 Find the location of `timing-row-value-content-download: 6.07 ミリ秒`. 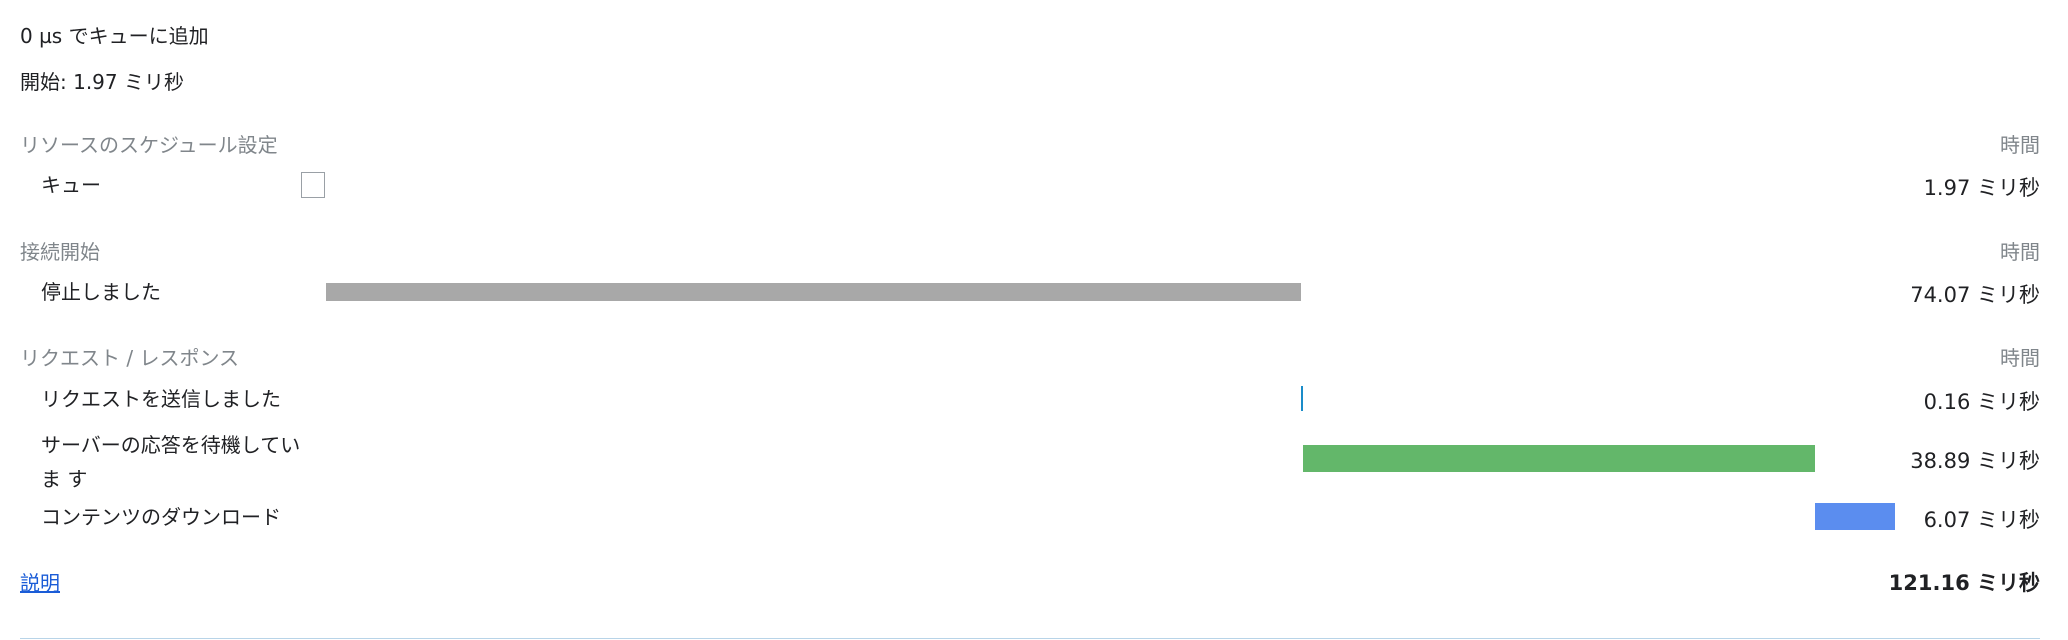

timing-row-value-content-download: 6.07 ミリ秒 is located at coordinates (1981, 520).